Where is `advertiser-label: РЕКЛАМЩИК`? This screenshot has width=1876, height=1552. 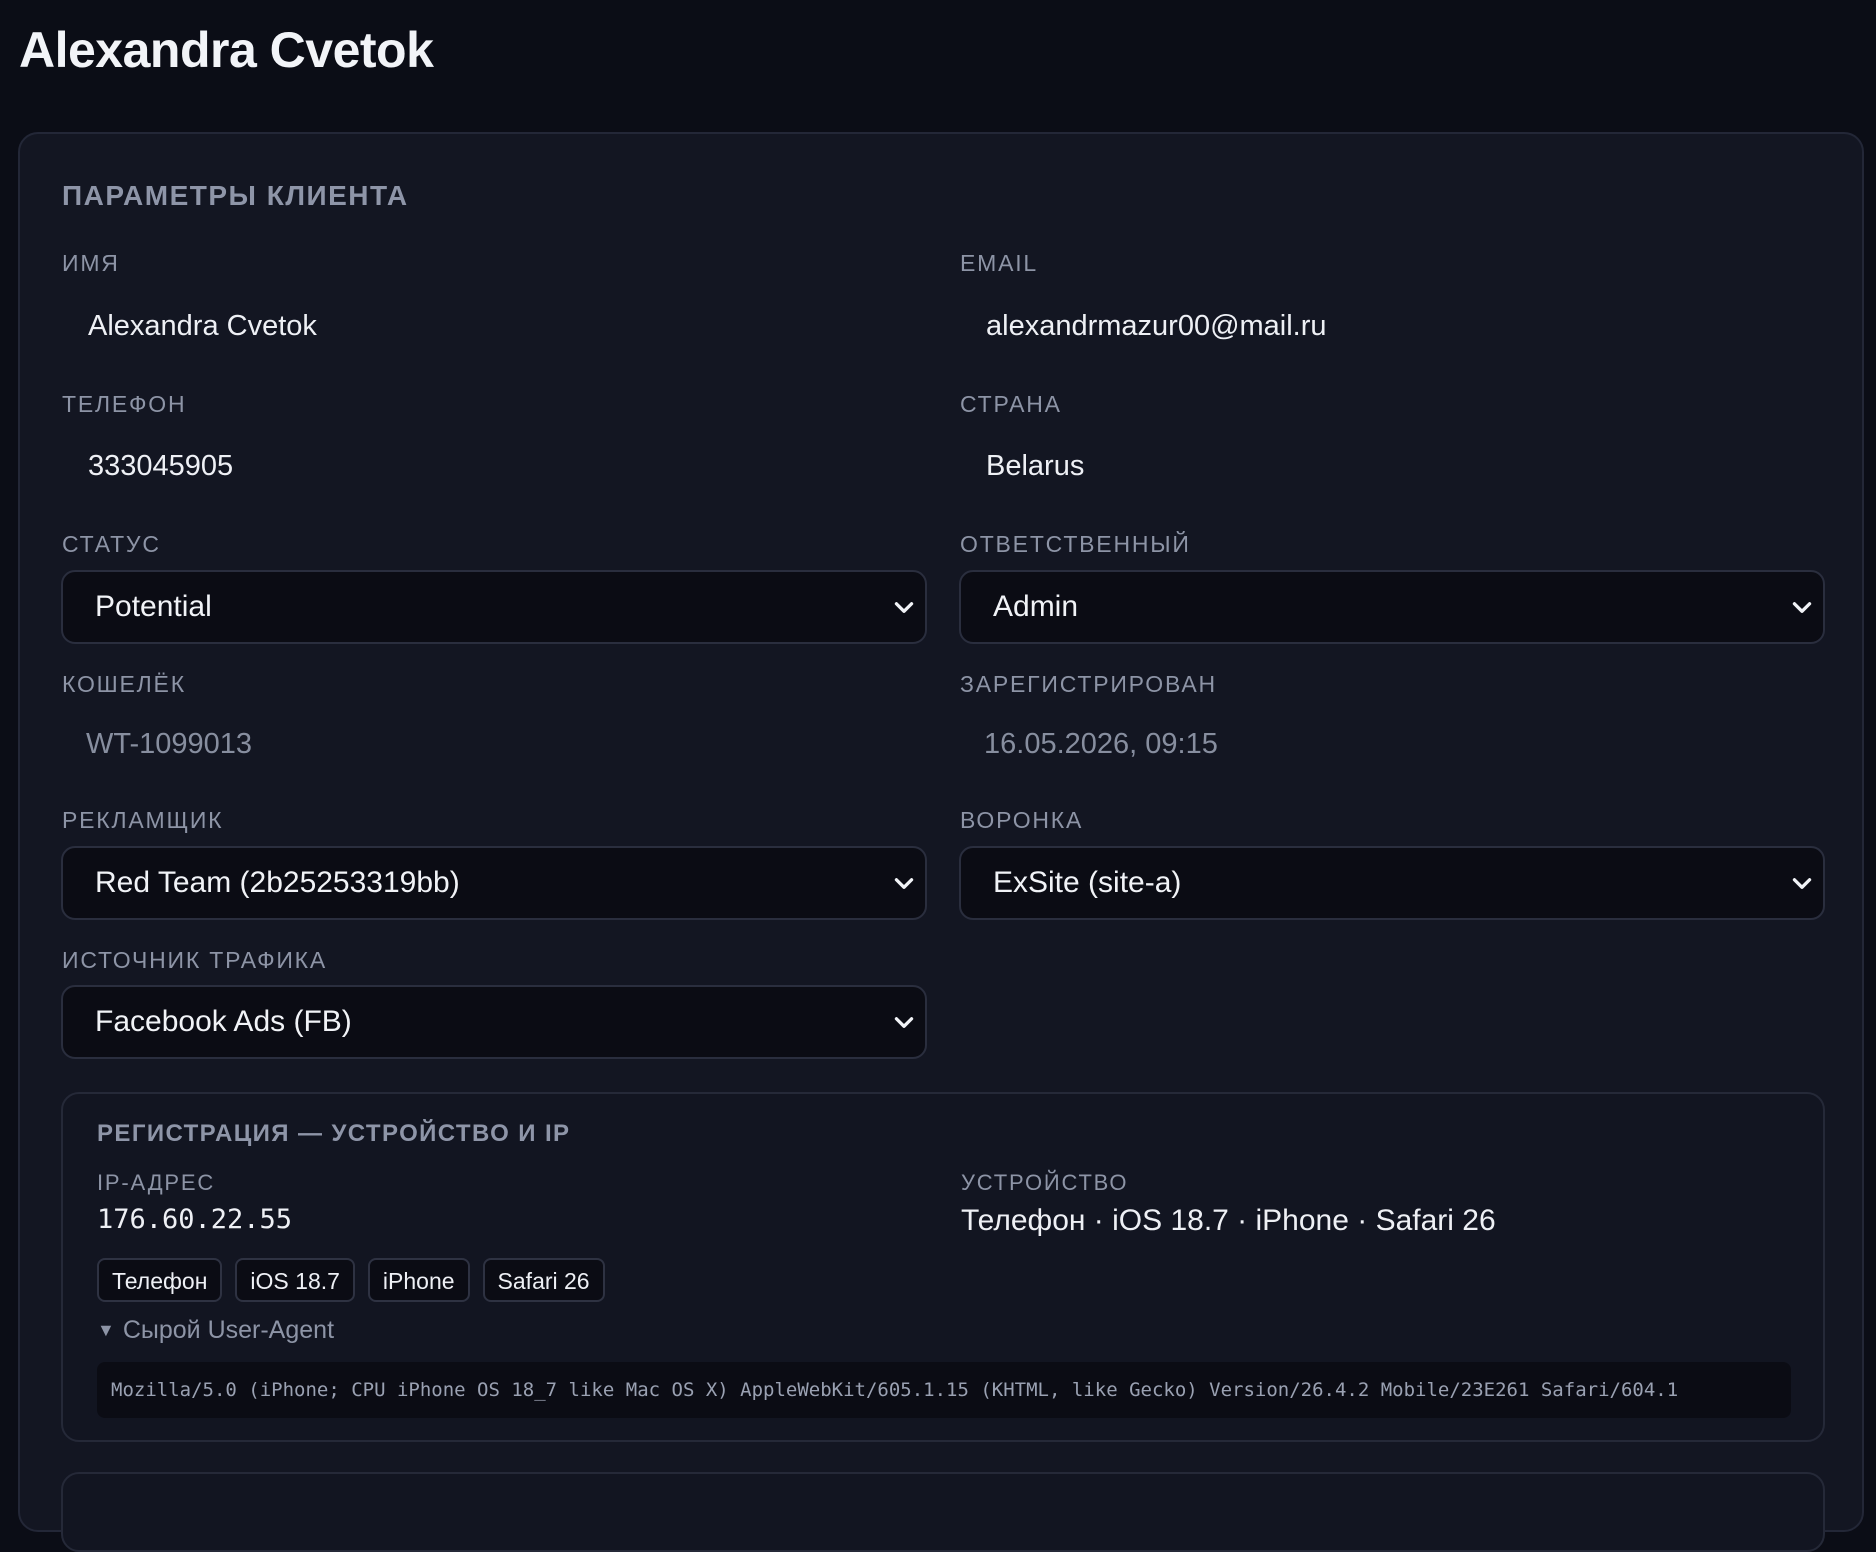 advertiser-label: РЕКЛАМЩИК is located at coordinates (143, 820).